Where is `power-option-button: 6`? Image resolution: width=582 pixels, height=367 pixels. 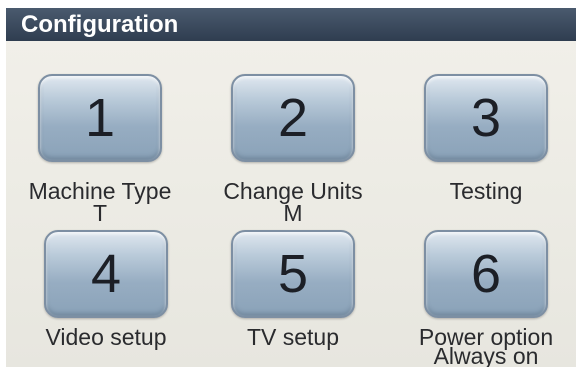 power-option-button: 6 is located at coordinates (486, 274).